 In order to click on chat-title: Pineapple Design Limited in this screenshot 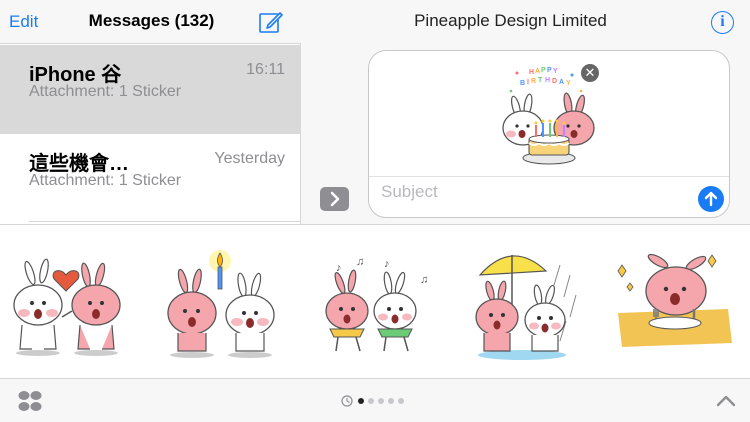, I will do `click(510, 20)`.